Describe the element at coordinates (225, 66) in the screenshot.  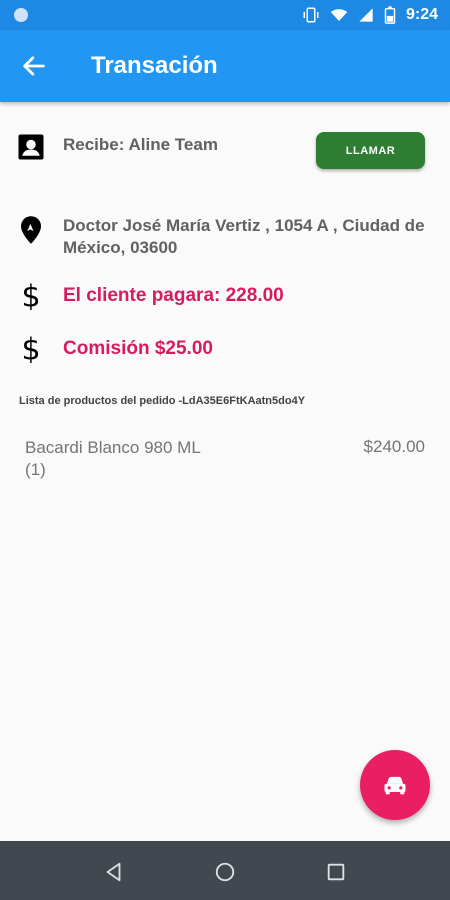
I see `app-bar: Transación` at that location.